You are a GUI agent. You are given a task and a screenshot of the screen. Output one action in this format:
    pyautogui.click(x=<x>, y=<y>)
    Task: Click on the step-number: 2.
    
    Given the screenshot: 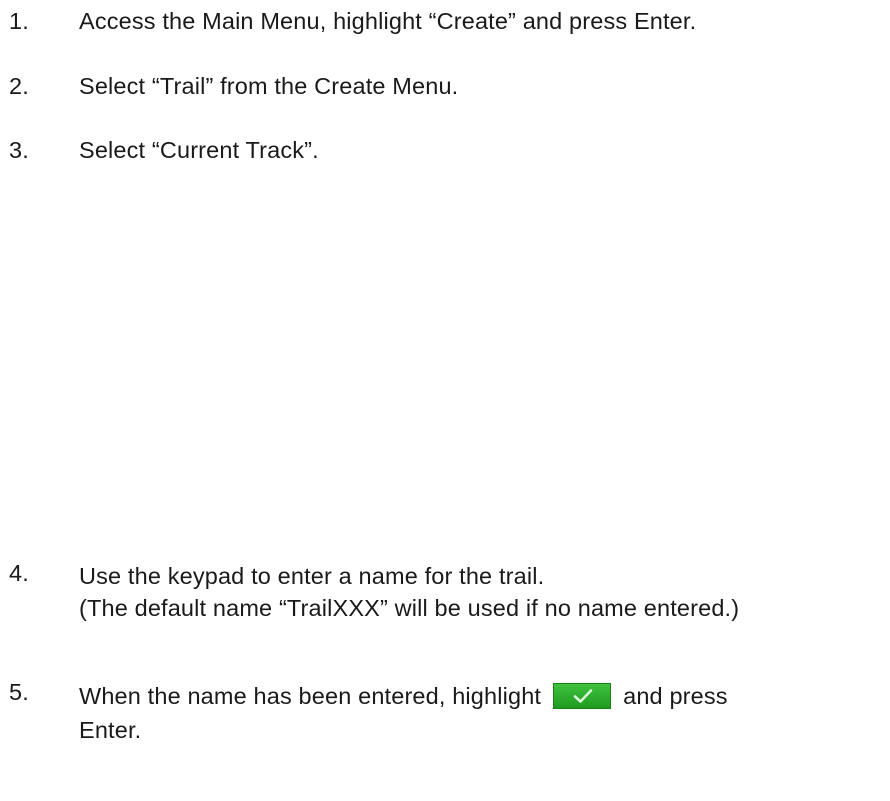 What is the action you would take?
    pyautogui.click(x=19, y=86)
    